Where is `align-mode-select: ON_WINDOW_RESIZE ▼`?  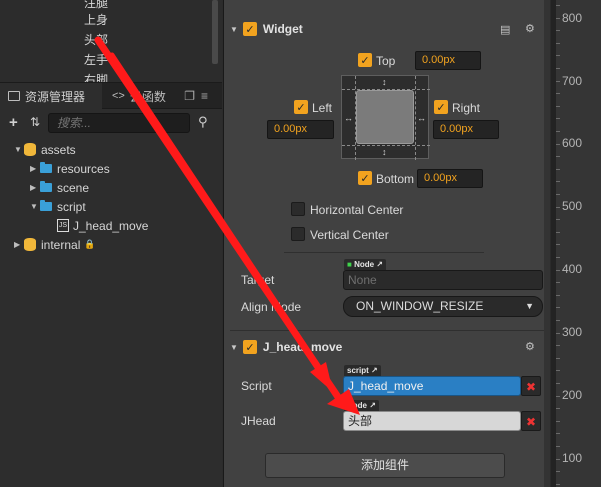 align-mode-select: ON_WINDOW_RESIZE ▼ is located at coordinates (443, 306).